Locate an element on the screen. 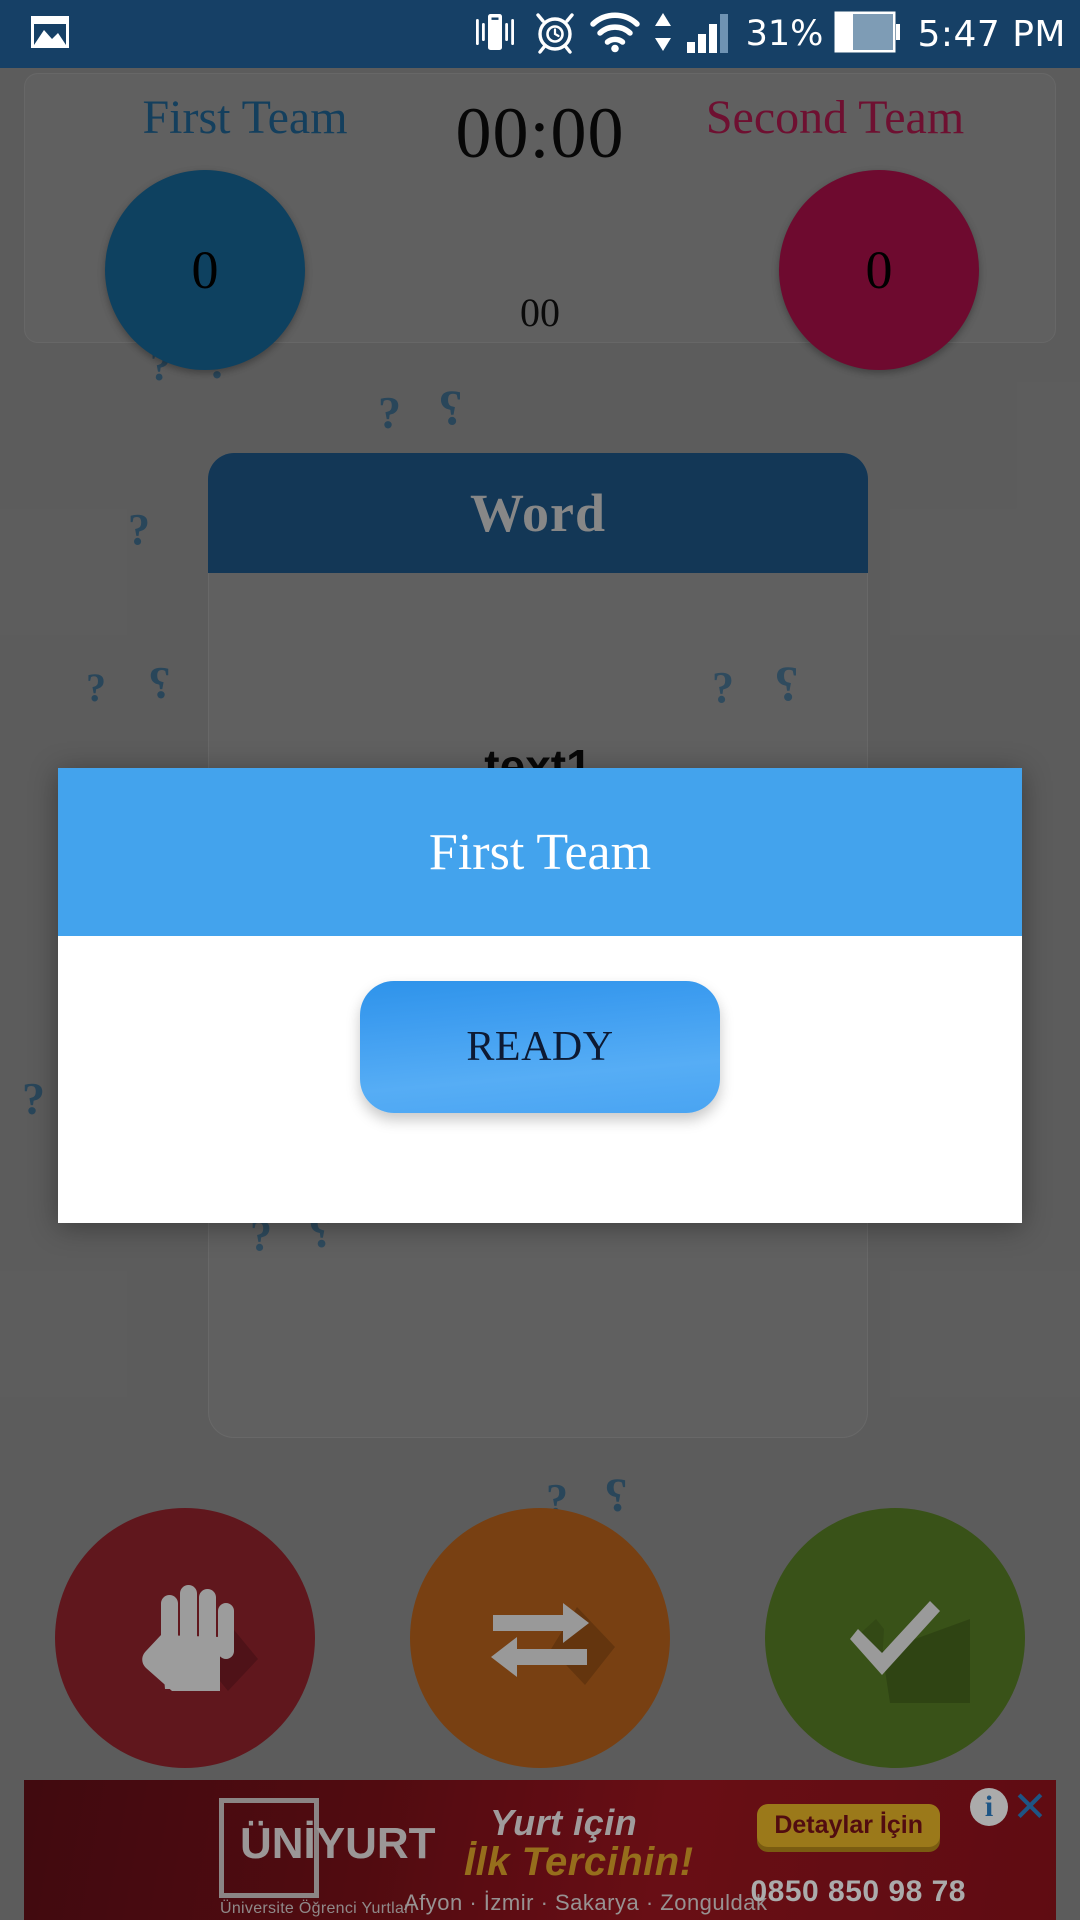  vibrate-icon is located at coordinates (495, 34).